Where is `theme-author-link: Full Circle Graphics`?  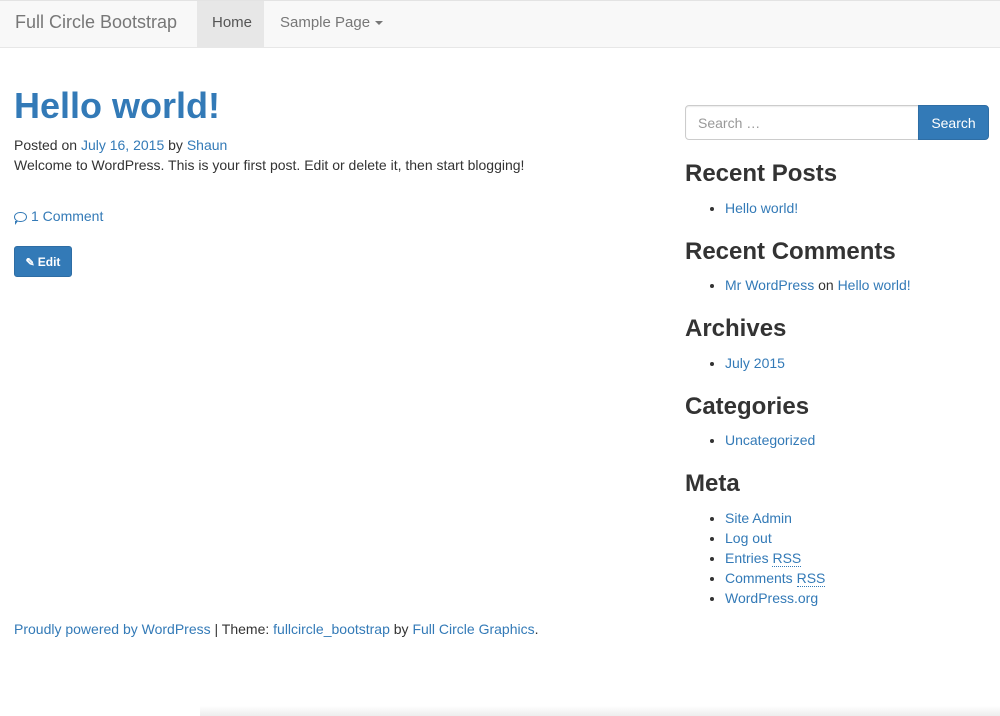
theme-author-link: Full Circle Graphics is located at coordinates (473, 629).